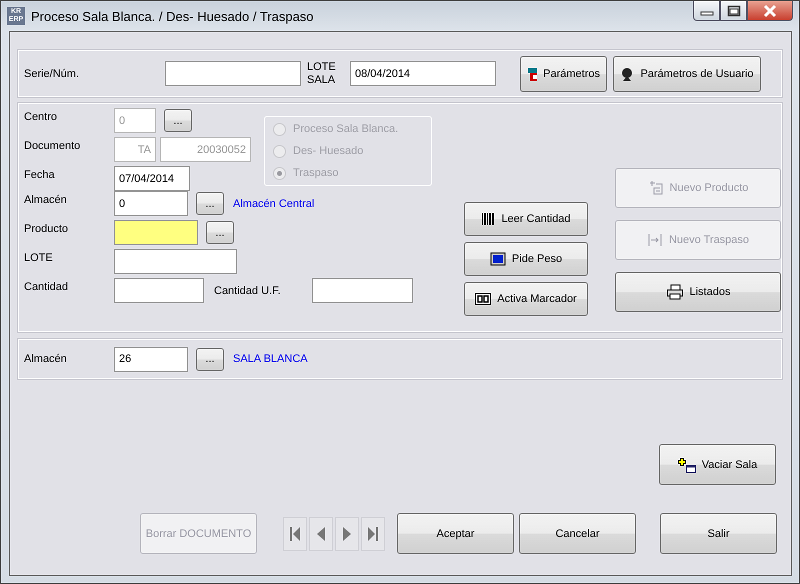  What do you see at coordinates (698, 292) in the screenshot?
I see `action-button: Listados` at bounding box center [698, 292].